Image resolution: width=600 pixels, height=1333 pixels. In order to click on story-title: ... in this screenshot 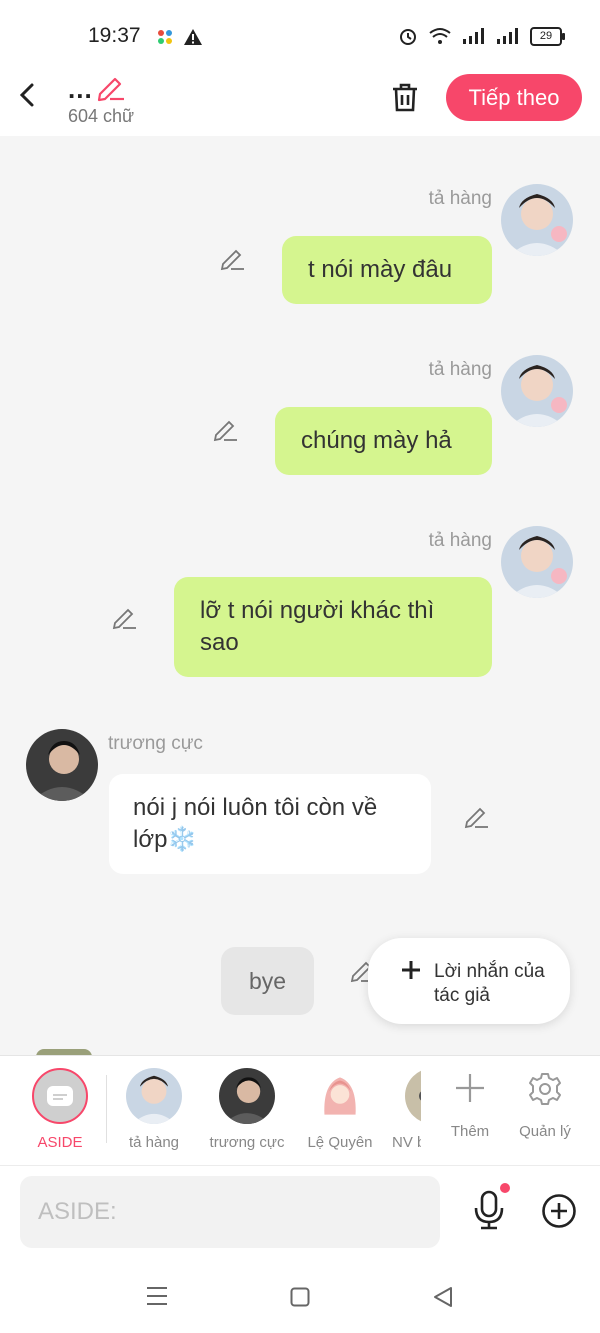, I will do `click(80, 89)`.